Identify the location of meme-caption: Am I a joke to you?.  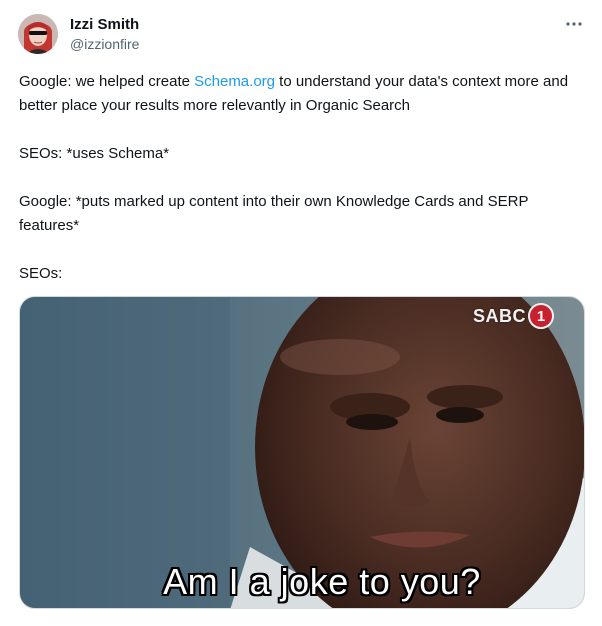
(322, 581).